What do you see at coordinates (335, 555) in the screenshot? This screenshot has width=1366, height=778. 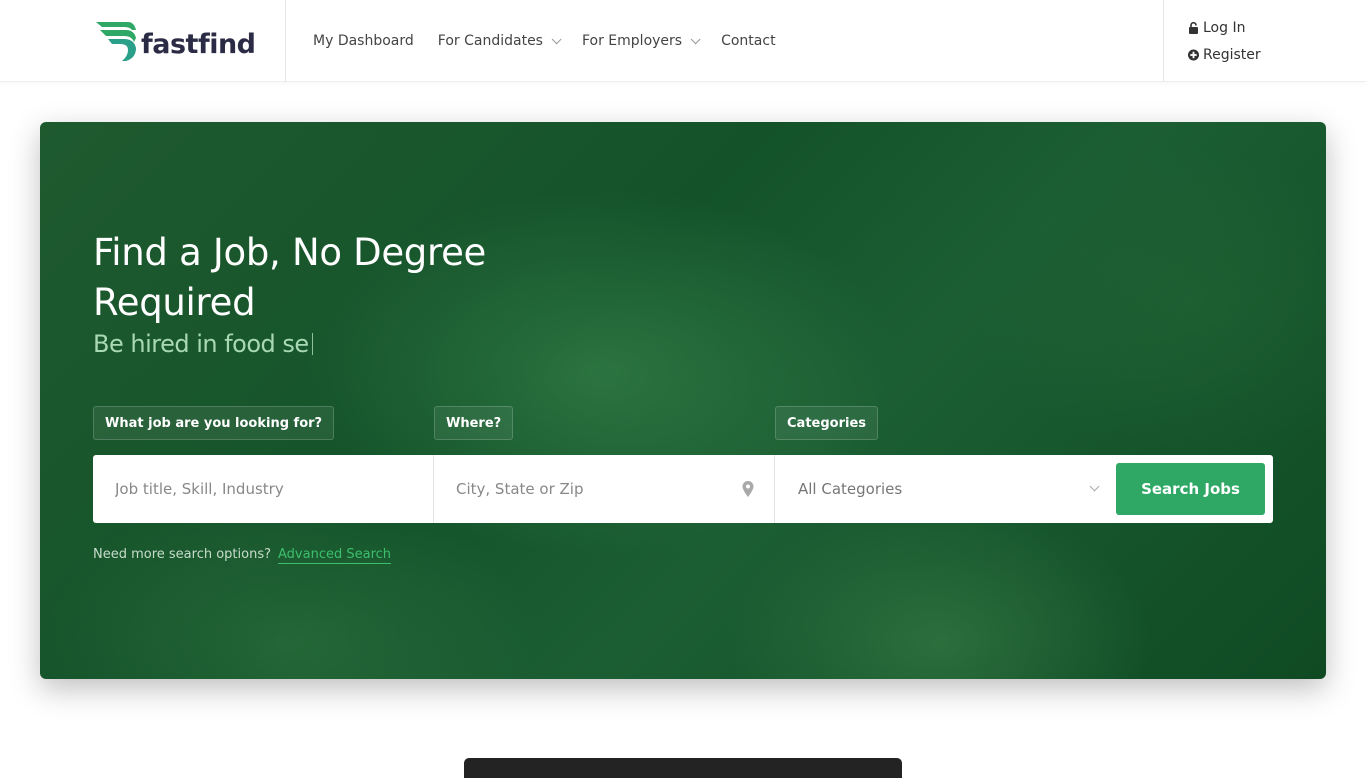 I see `advanced-search-link: Advanced Search` at bounding box center [335, 555].